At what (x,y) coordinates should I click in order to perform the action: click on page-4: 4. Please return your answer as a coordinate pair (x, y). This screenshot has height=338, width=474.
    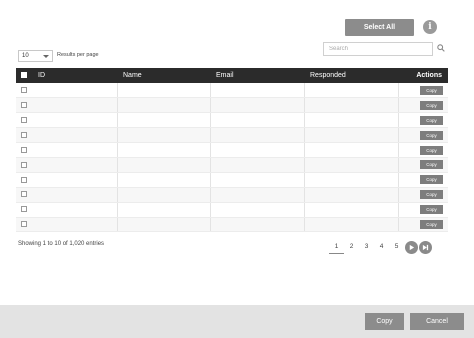
    Looking at the image, I should click on (381, 247).